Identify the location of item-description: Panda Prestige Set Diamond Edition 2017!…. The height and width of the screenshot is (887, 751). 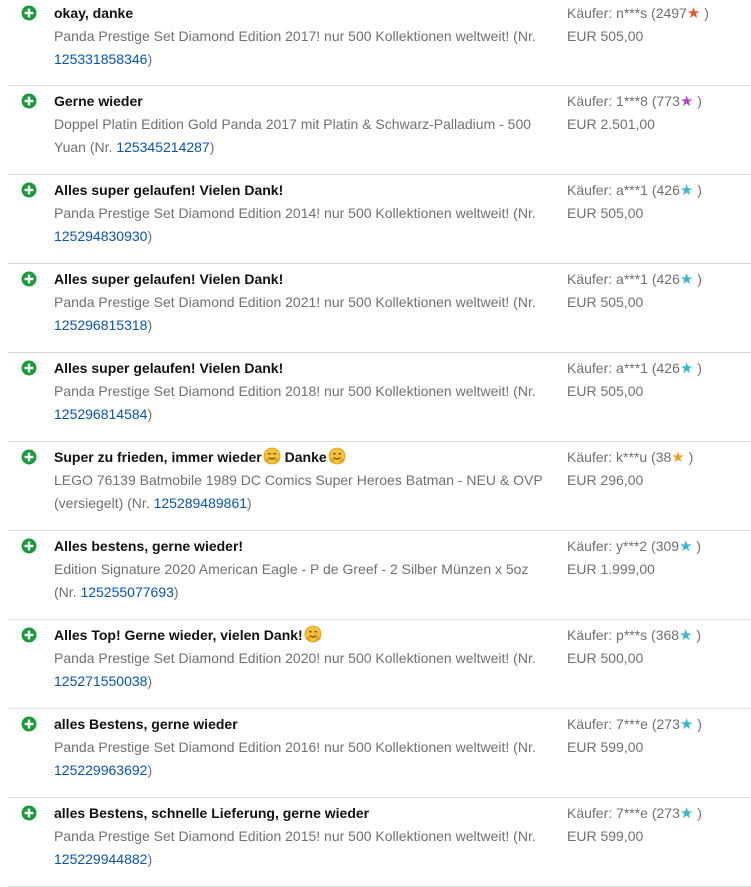
(304, 48).